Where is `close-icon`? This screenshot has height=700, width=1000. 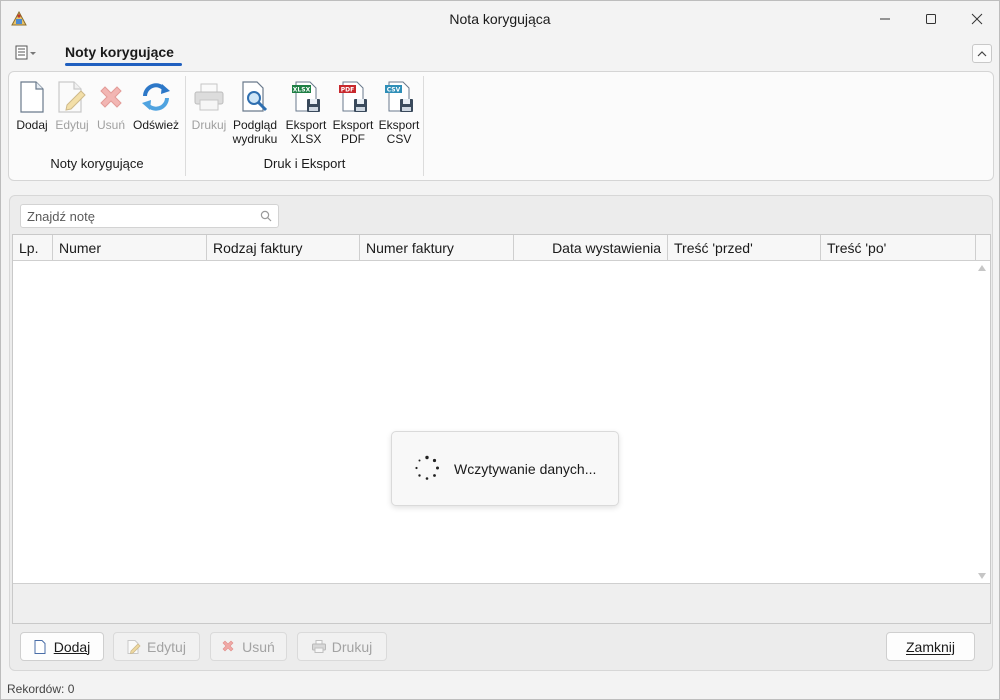
close-icon is located at coordinates (977, 19).